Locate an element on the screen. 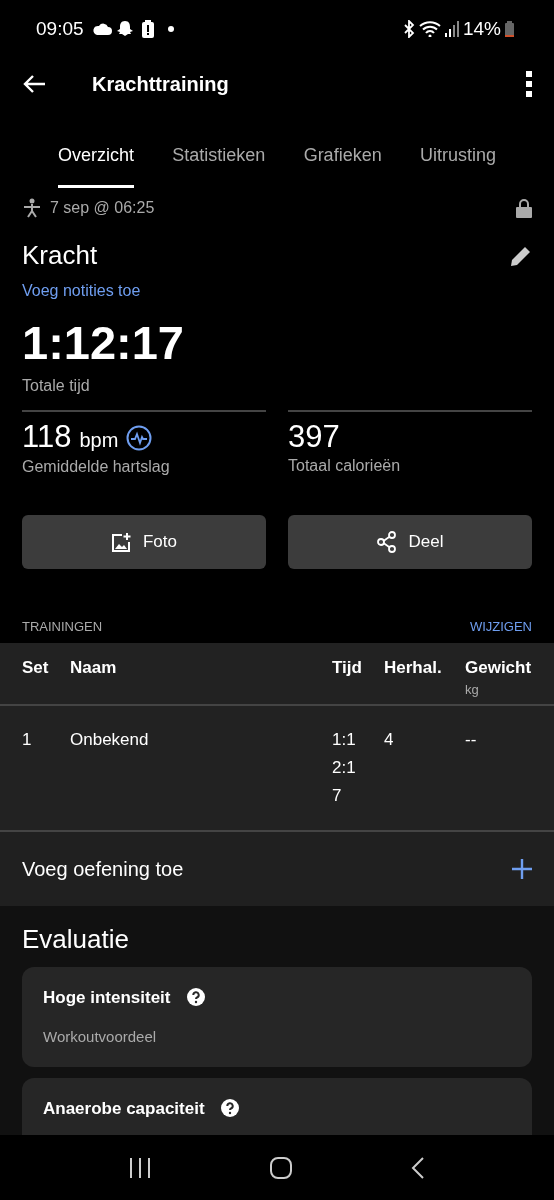 The height and width of the screenshot is (1200, 554). add-button is located at coordinates (522, 868).